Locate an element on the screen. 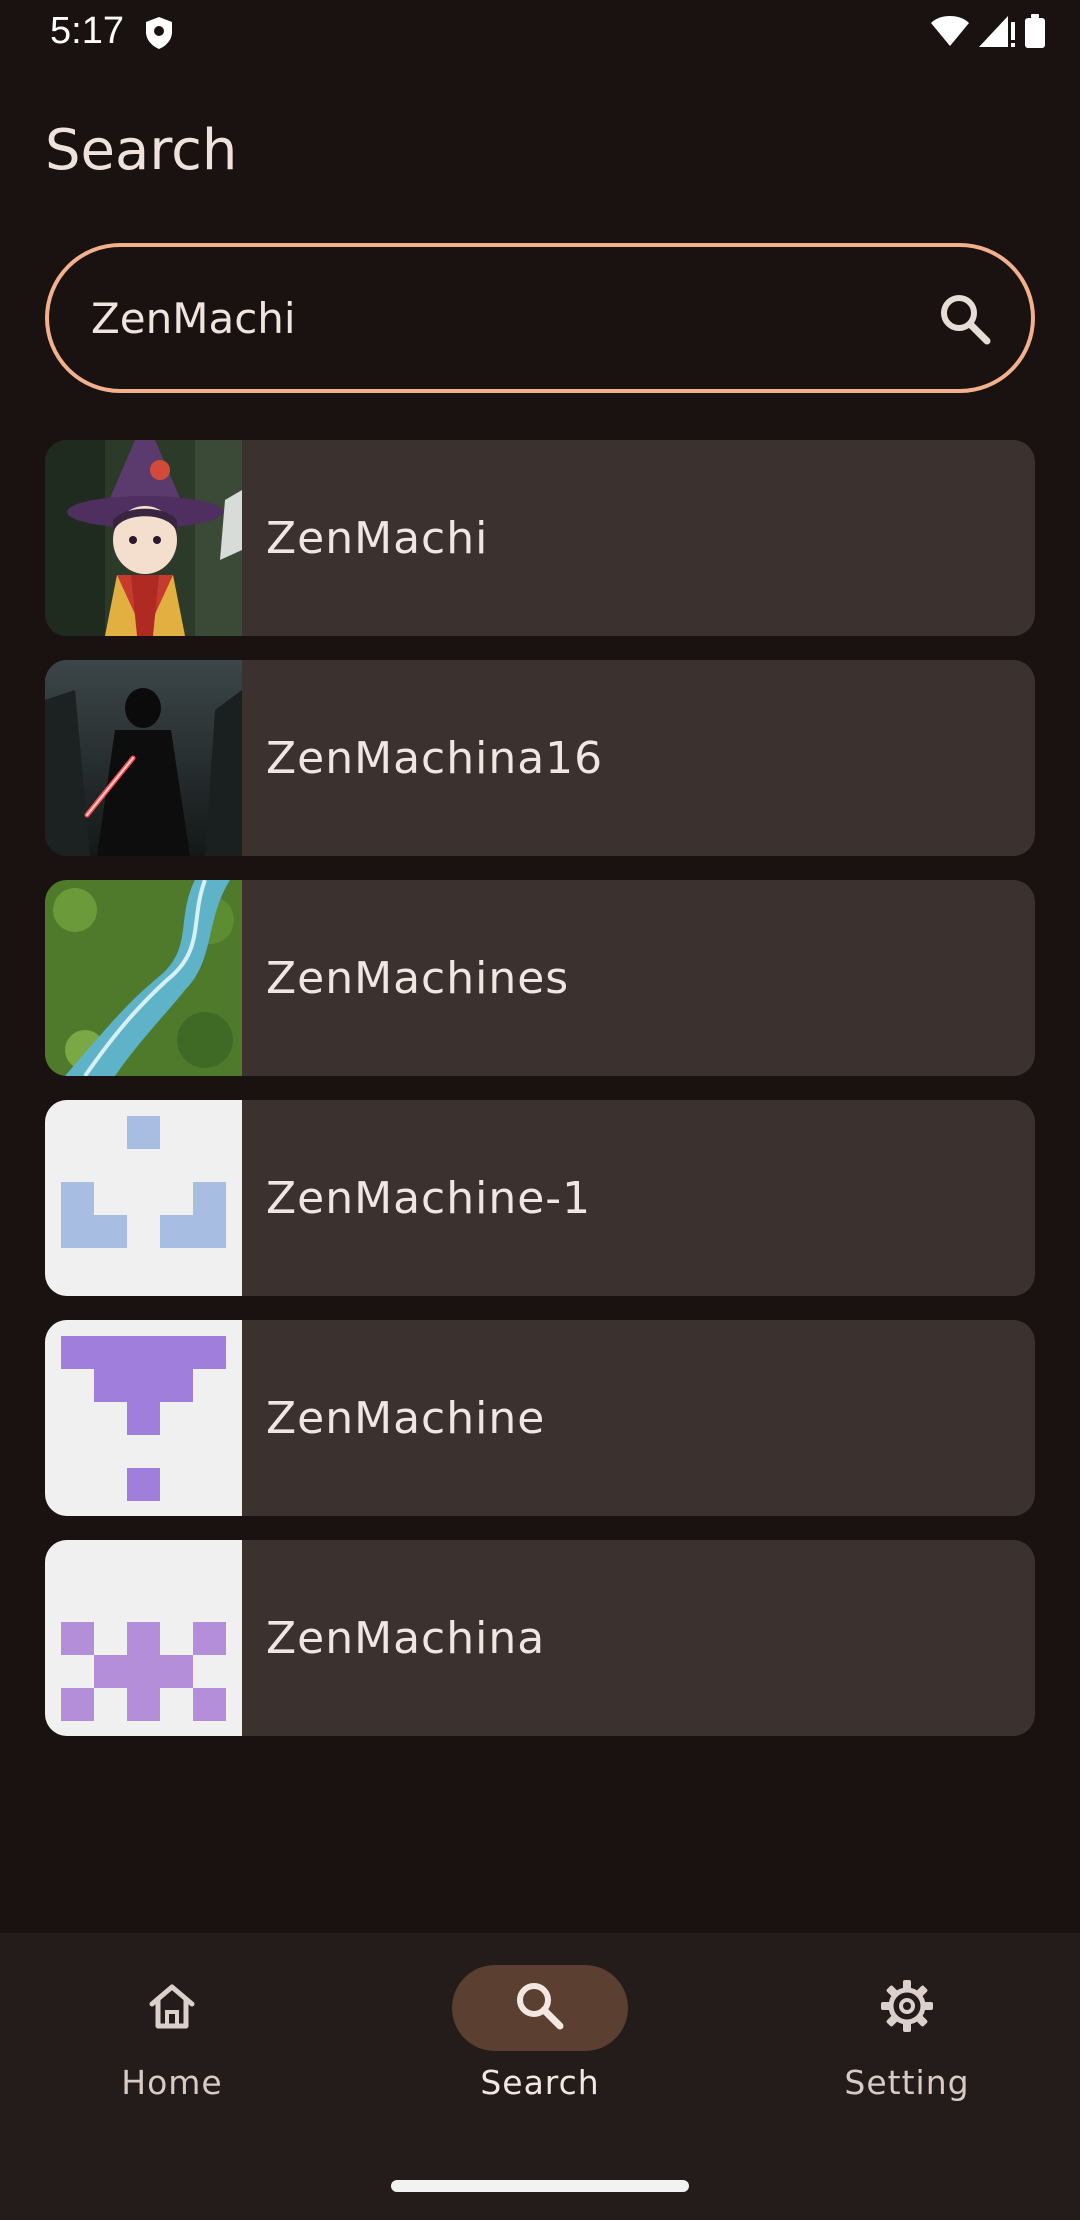 This screenshot has height=2220, width=1080. gesture-bar is located at coordinates (540, 2186).